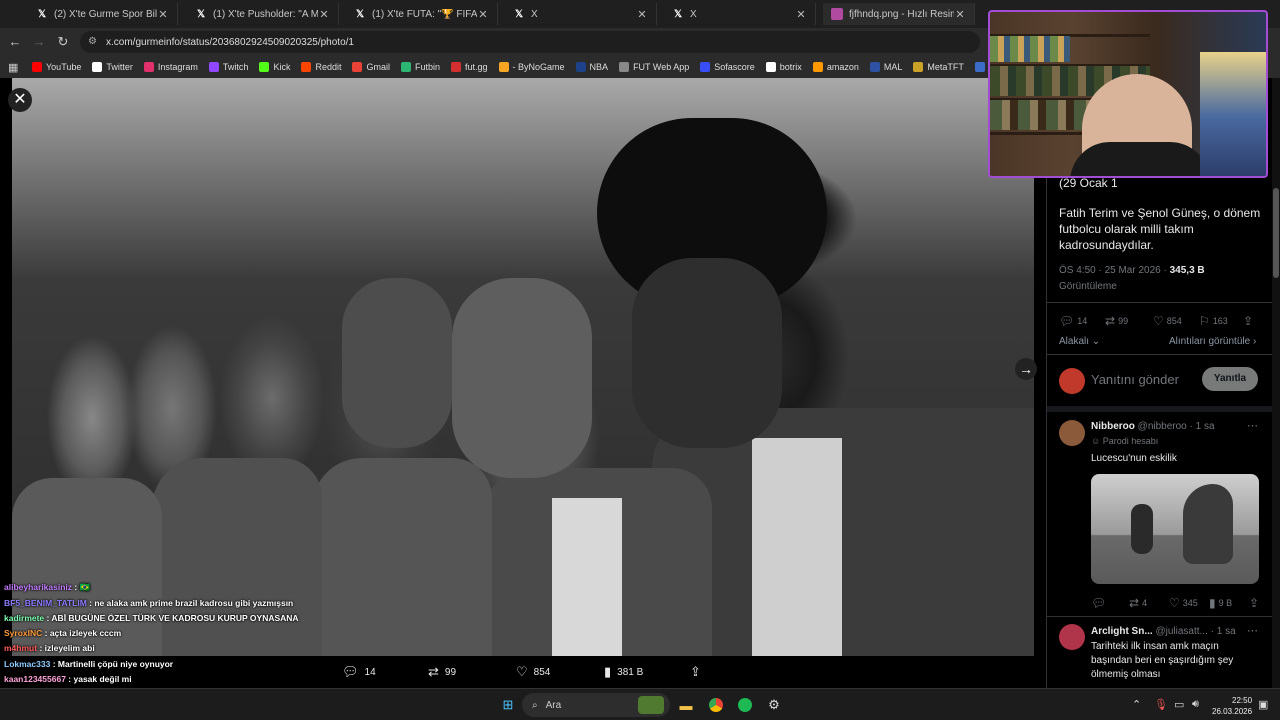 This screenshot has width=1280, height=720. What do you see at coordinates (274, 67) in the screenshot?
I see `bookmark-item: Kick` at bounding box center [274, 67].